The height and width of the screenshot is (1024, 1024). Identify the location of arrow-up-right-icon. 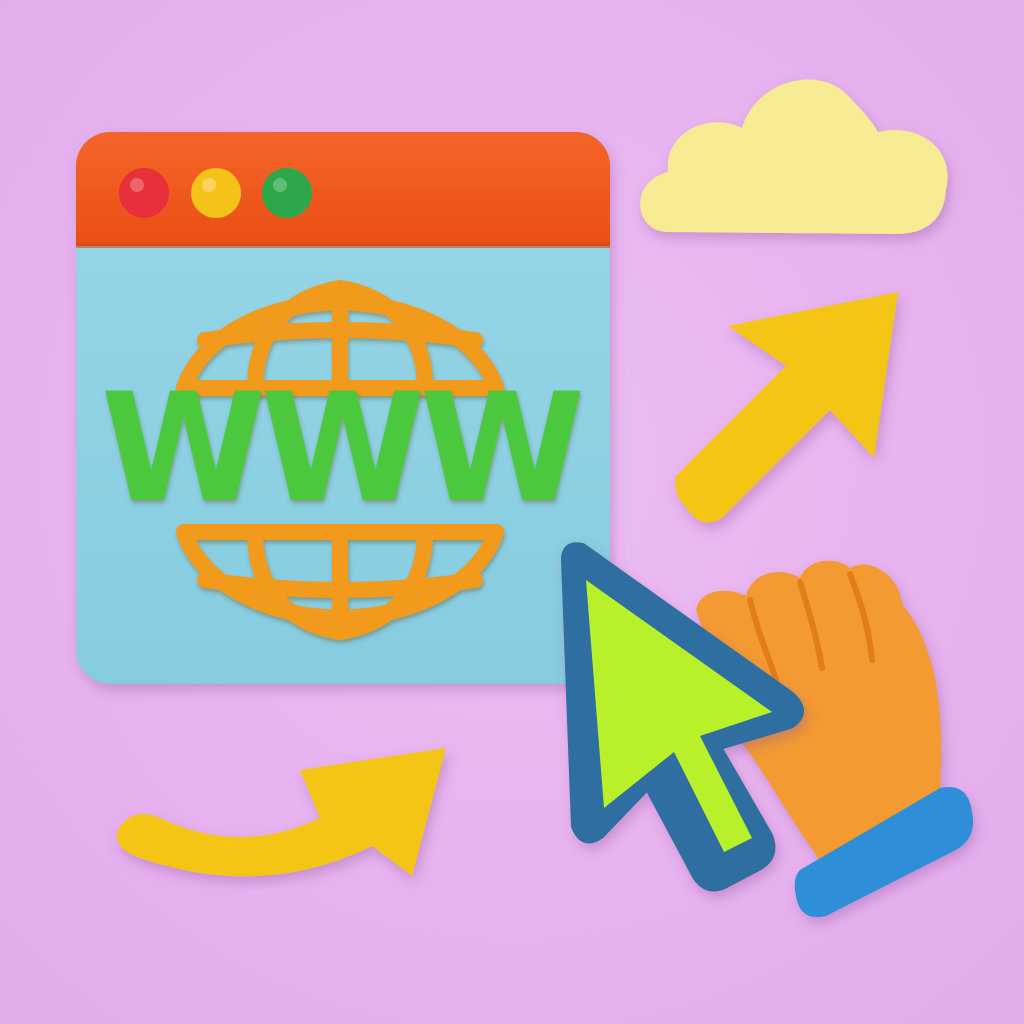
(786, 407).